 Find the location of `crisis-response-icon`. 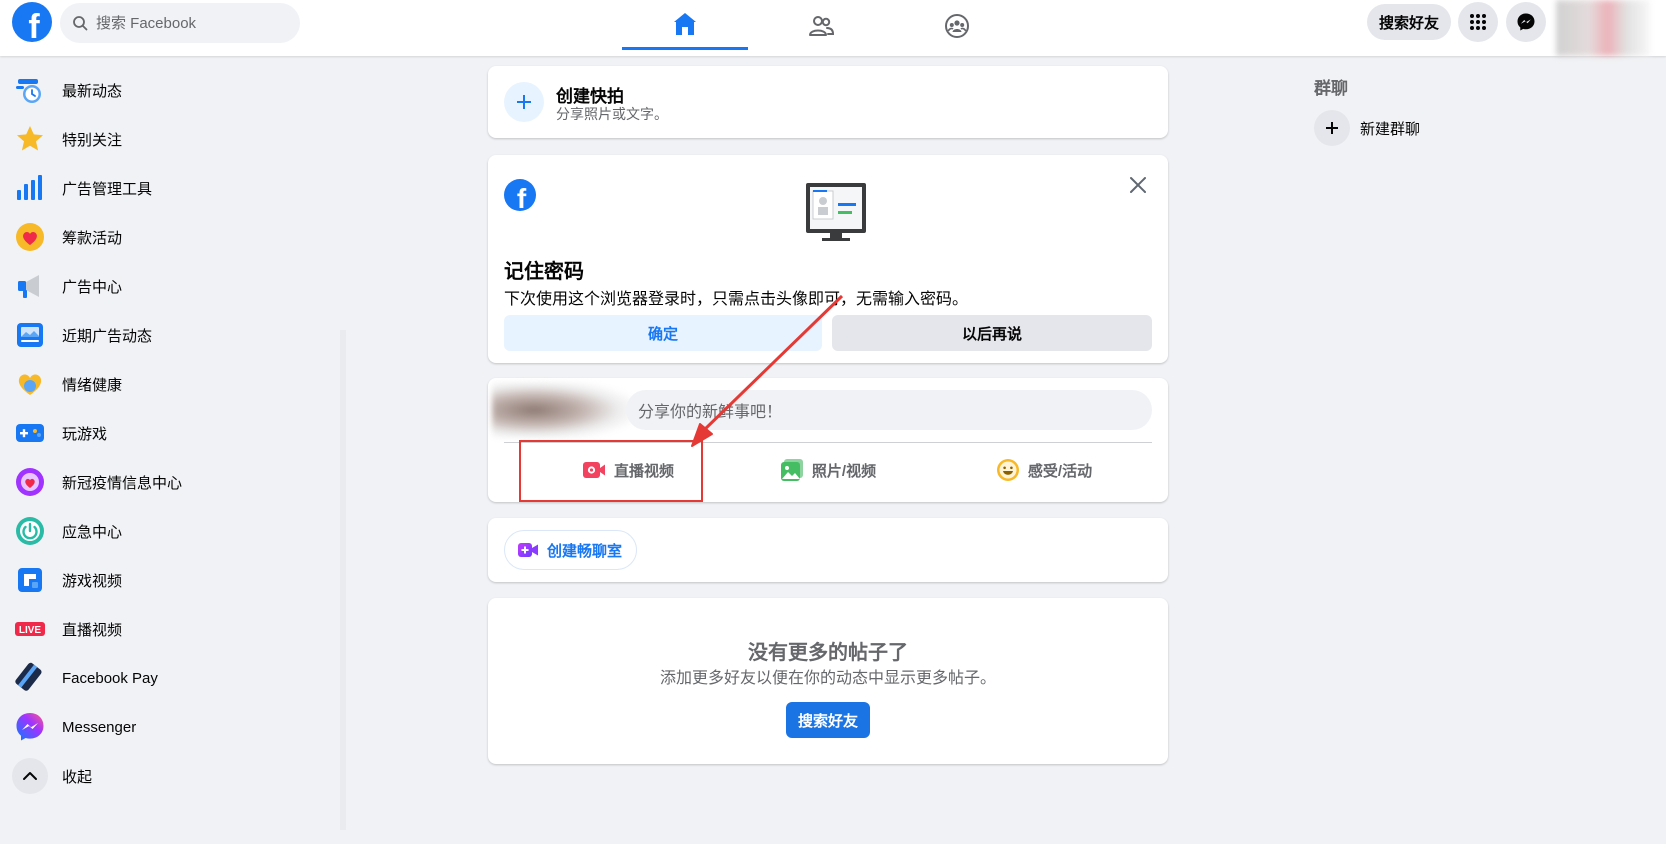

crisis-response-icon is located at coordinates (30, 531).